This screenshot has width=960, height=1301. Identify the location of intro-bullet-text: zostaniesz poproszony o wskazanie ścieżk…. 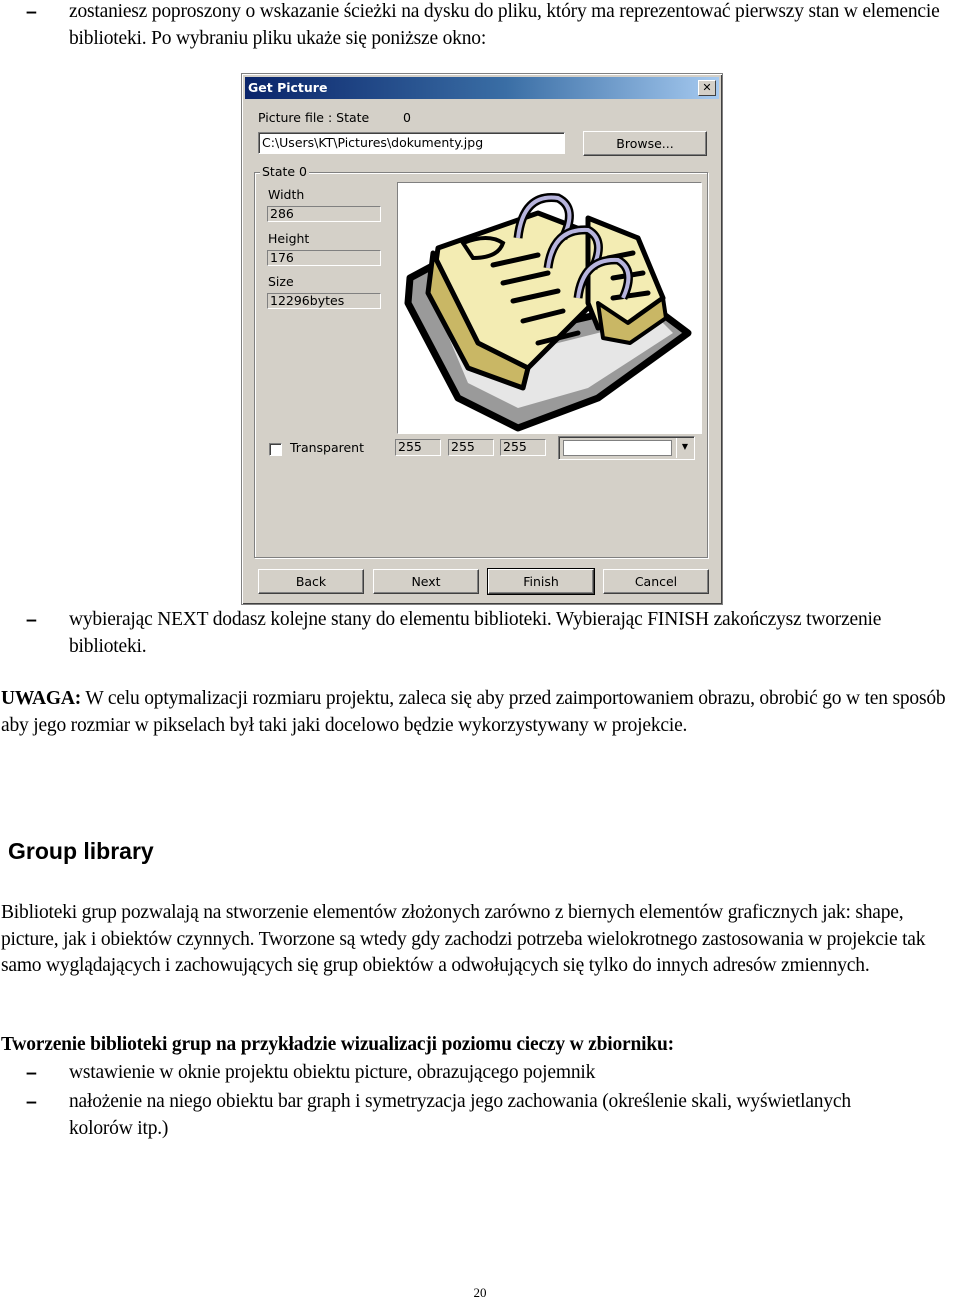
(504, 25).